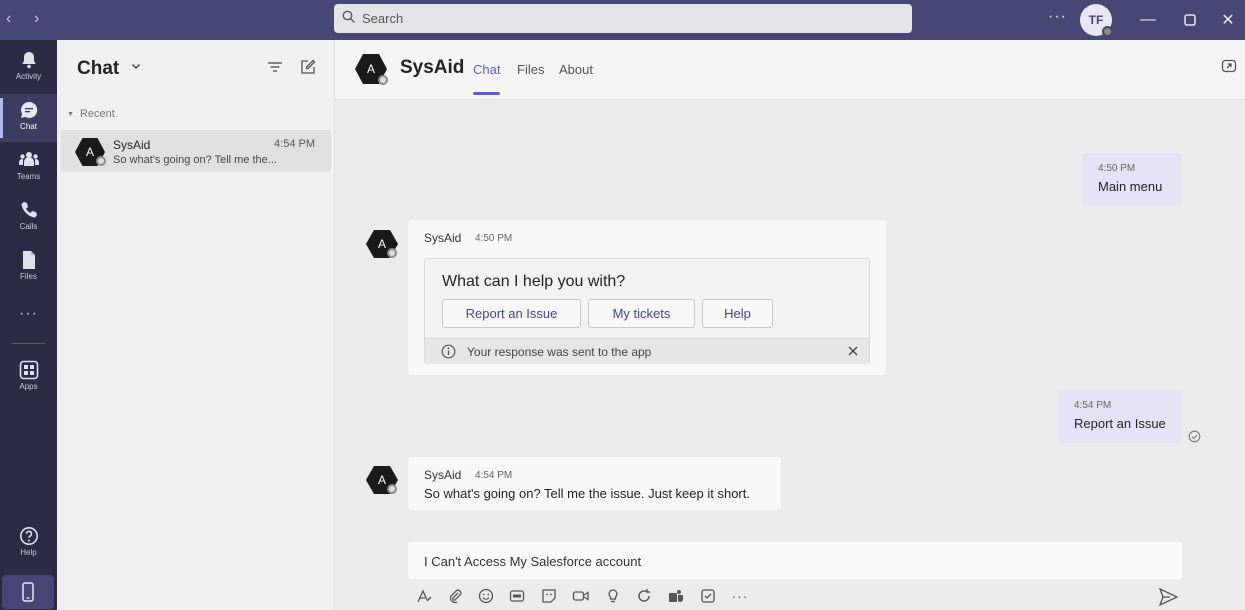 The height and width of the screenshot is (610, 1245). Describe the element at coordinates (627, 18) in the screenshot. I see `search-input` at that location.